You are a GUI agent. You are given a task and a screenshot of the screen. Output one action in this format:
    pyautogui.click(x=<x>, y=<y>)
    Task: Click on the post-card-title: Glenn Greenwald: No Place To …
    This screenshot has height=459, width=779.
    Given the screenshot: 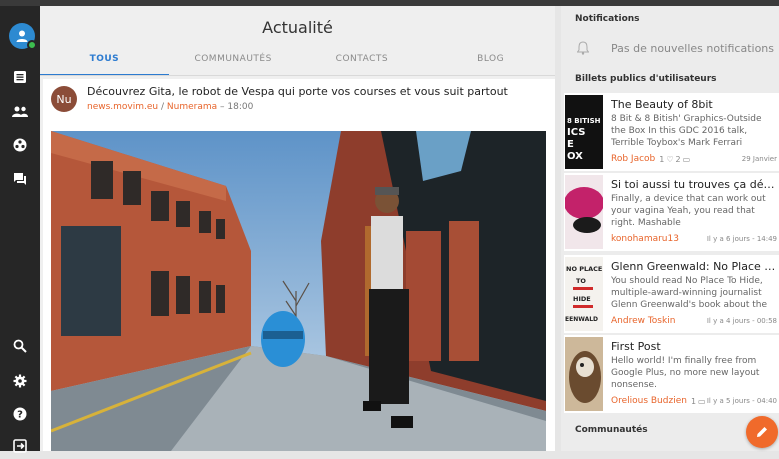 What is the action you would take?
    pyautogui.click(x=694, y=266)
    